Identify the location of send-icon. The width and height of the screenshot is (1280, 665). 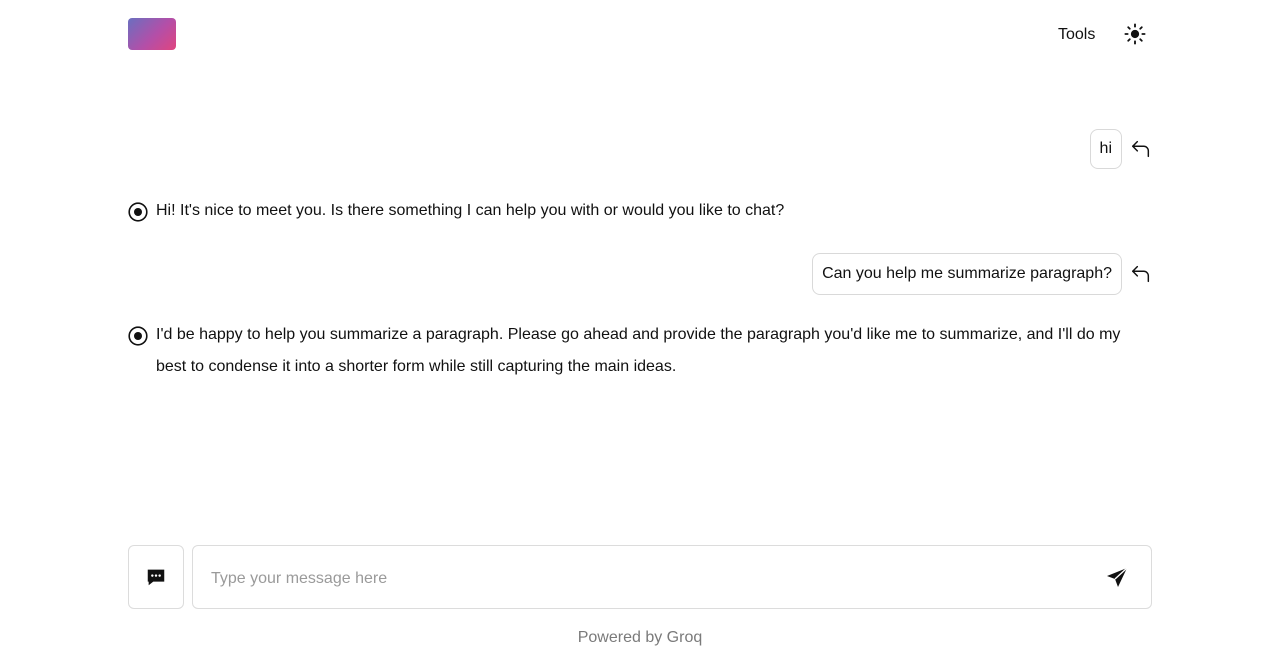
(1117, 578).